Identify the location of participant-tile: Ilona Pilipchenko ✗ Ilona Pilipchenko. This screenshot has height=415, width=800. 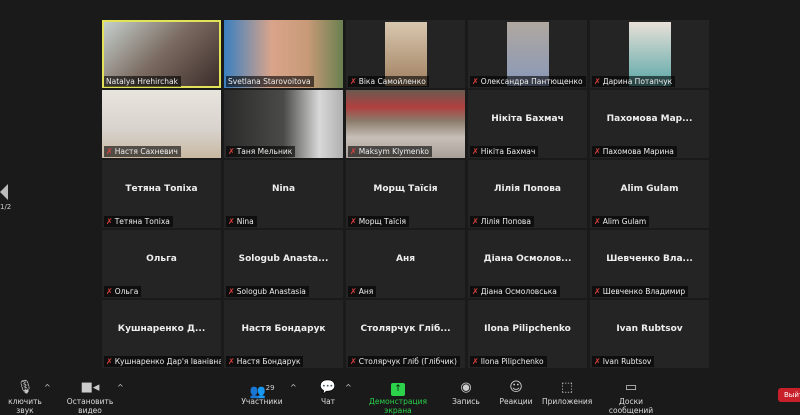
(527, 334).